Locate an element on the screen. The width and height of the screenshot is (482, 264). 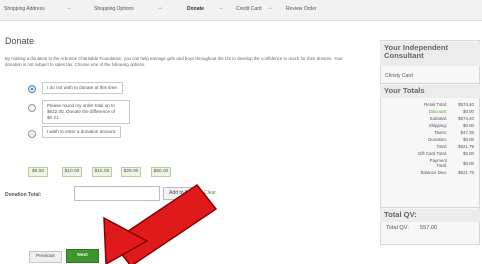
donation-label: Donation: is located at coordinates (437, 139).